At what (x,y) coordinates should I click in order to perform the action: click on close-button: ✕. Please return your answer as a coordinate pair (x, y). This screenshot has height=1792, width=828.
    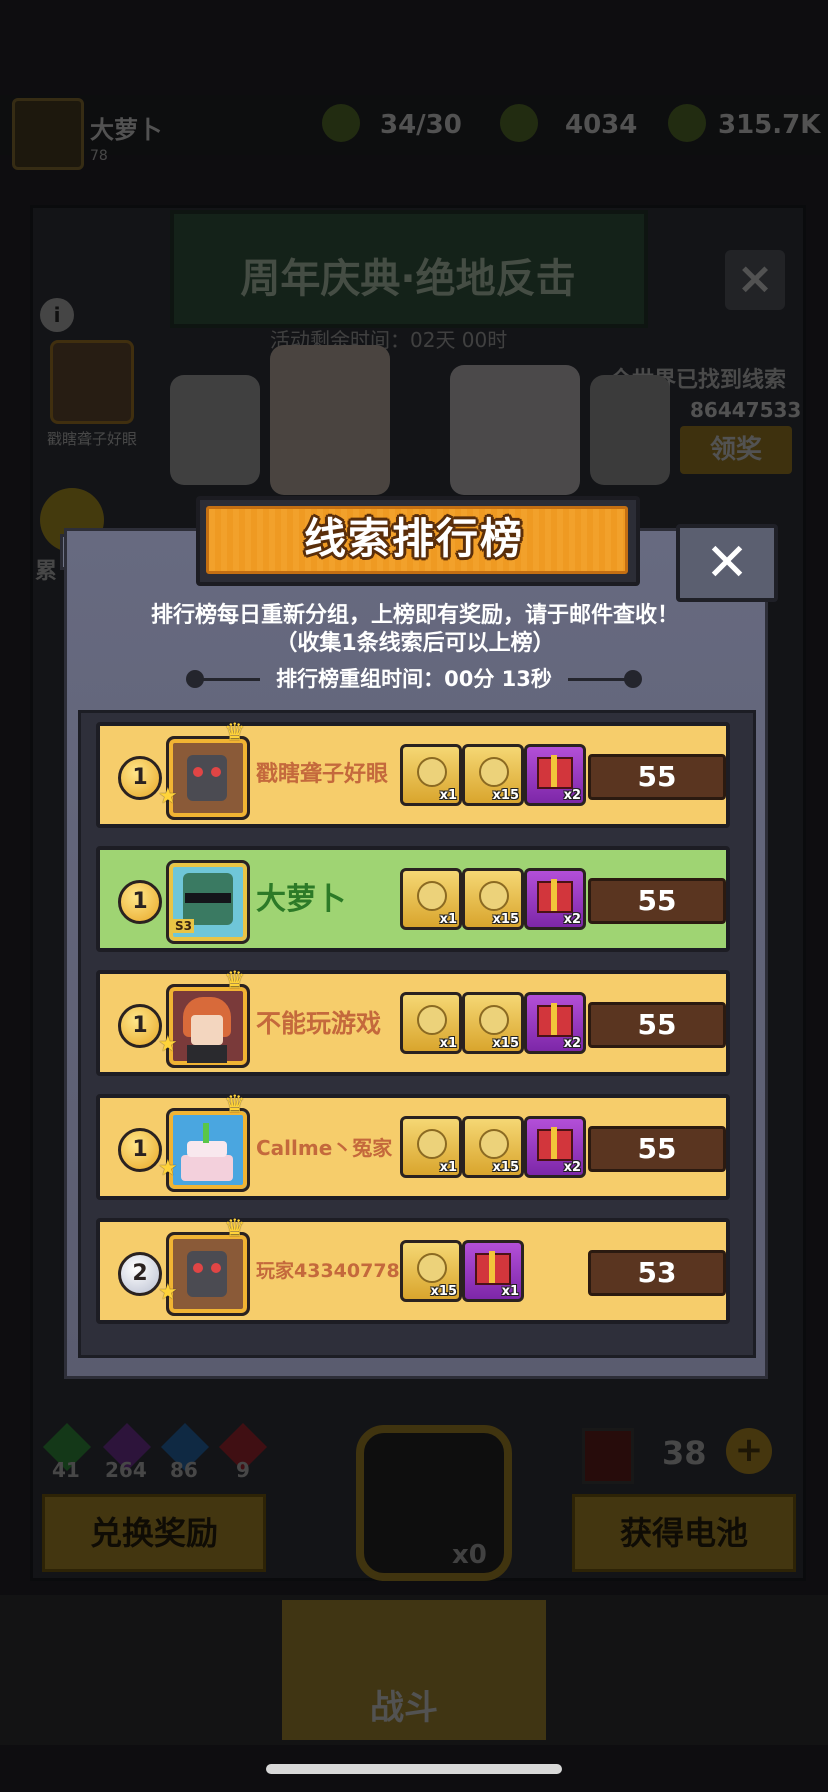
    Looking at the image, I should click on (727, 563).